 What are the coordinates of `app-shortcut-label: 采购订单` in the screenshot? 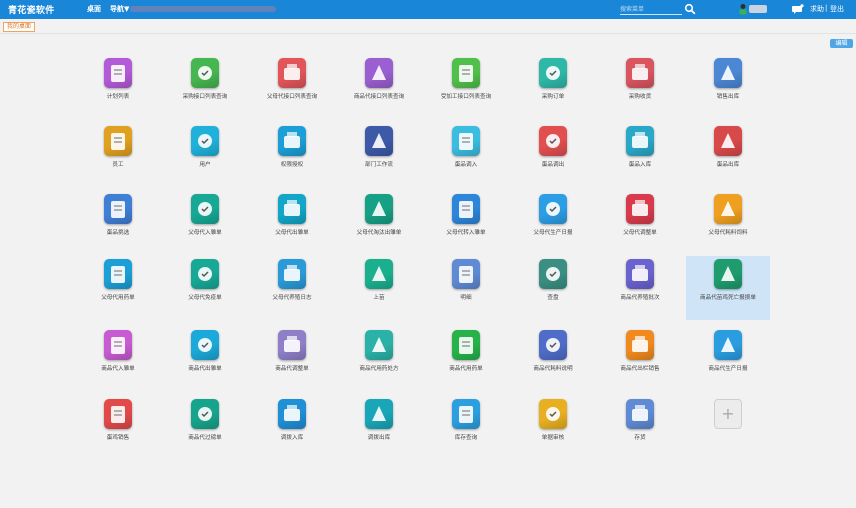 It's located at (553, 97).